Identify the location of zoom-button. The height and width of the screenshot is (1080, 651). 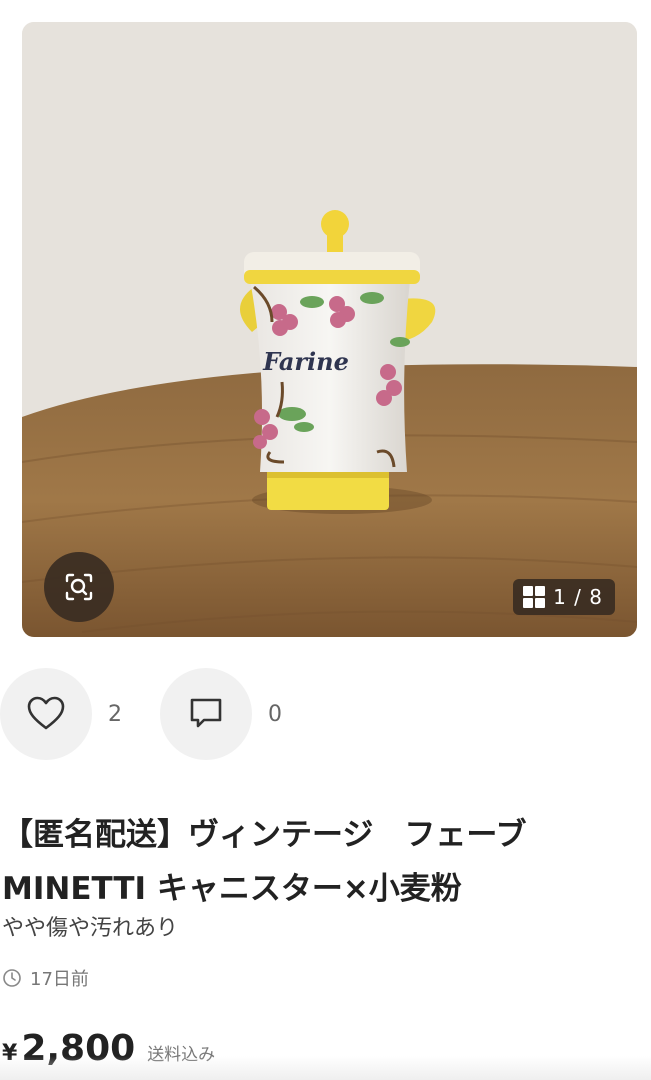
(79, 587).